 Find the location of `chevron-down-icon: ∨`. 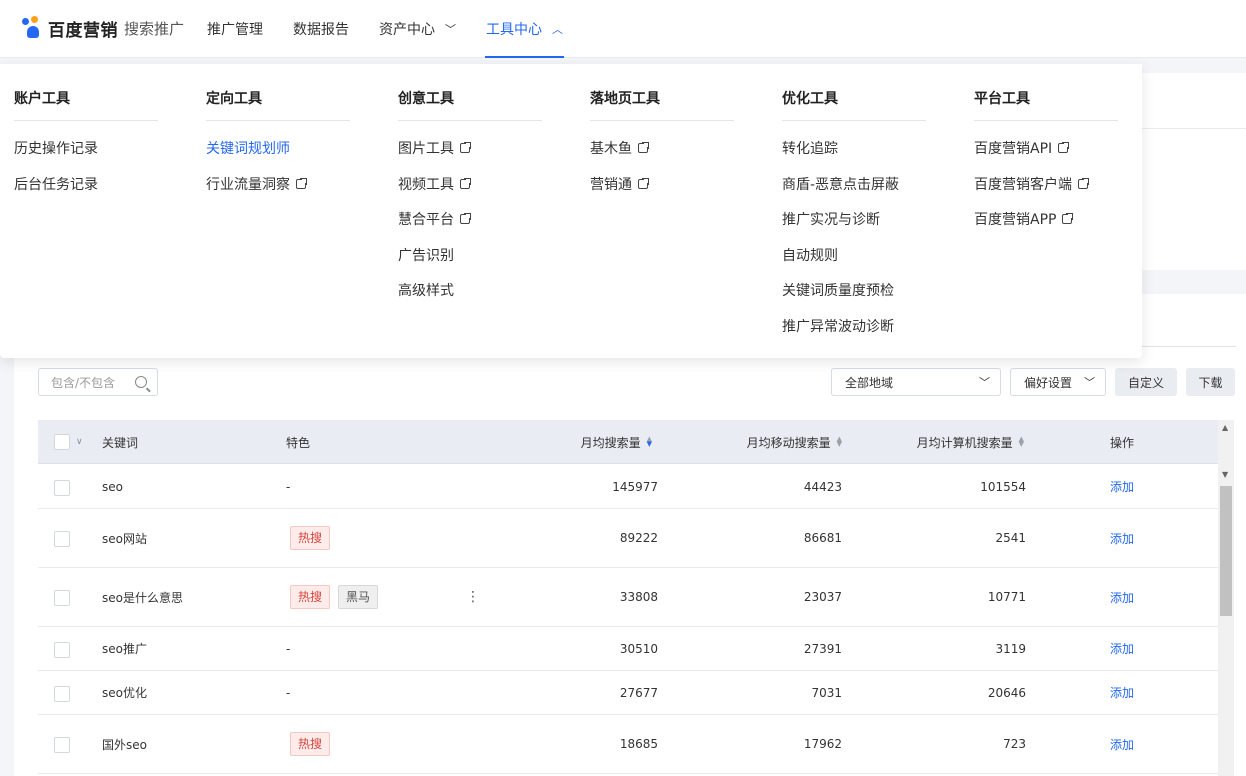

chevron-down-icon: ∨ is located at coordinates (79, 442).